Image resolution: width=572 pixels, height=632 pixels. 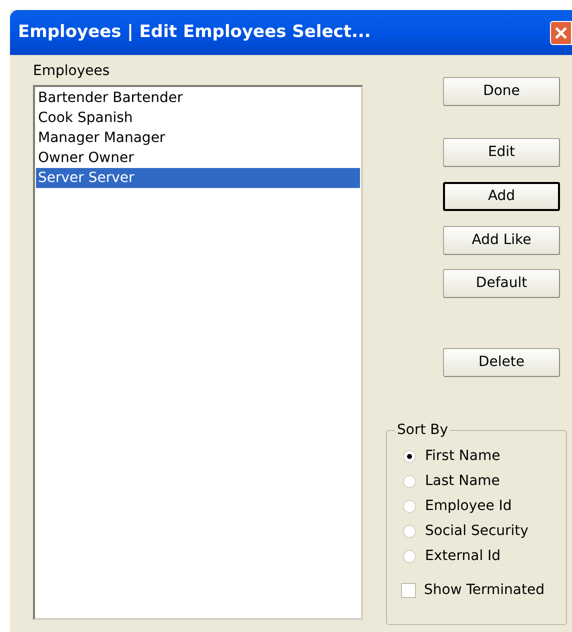 What do you see at coordinates (198, 138) in the screenshot?
I see `list-item: Manager Manager` at bounding box center [198, 138].